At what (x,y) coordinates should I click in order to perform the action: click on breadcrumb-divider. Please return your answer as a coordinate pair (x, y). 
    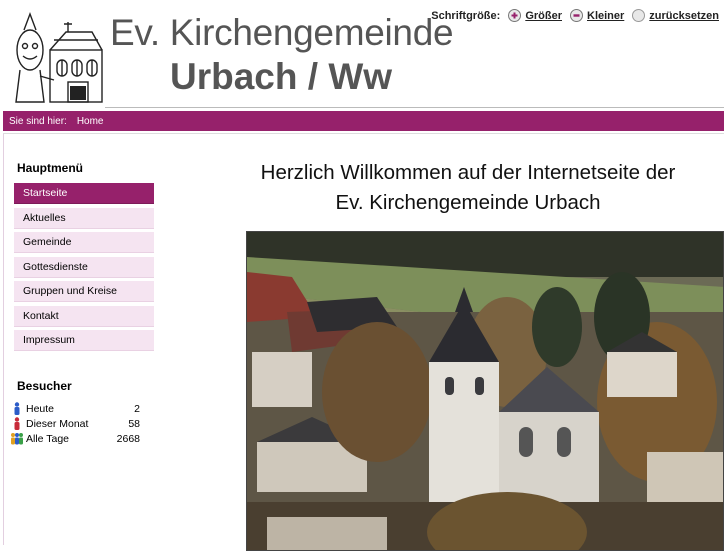
    Looking at the image, I should click on (363, 133).